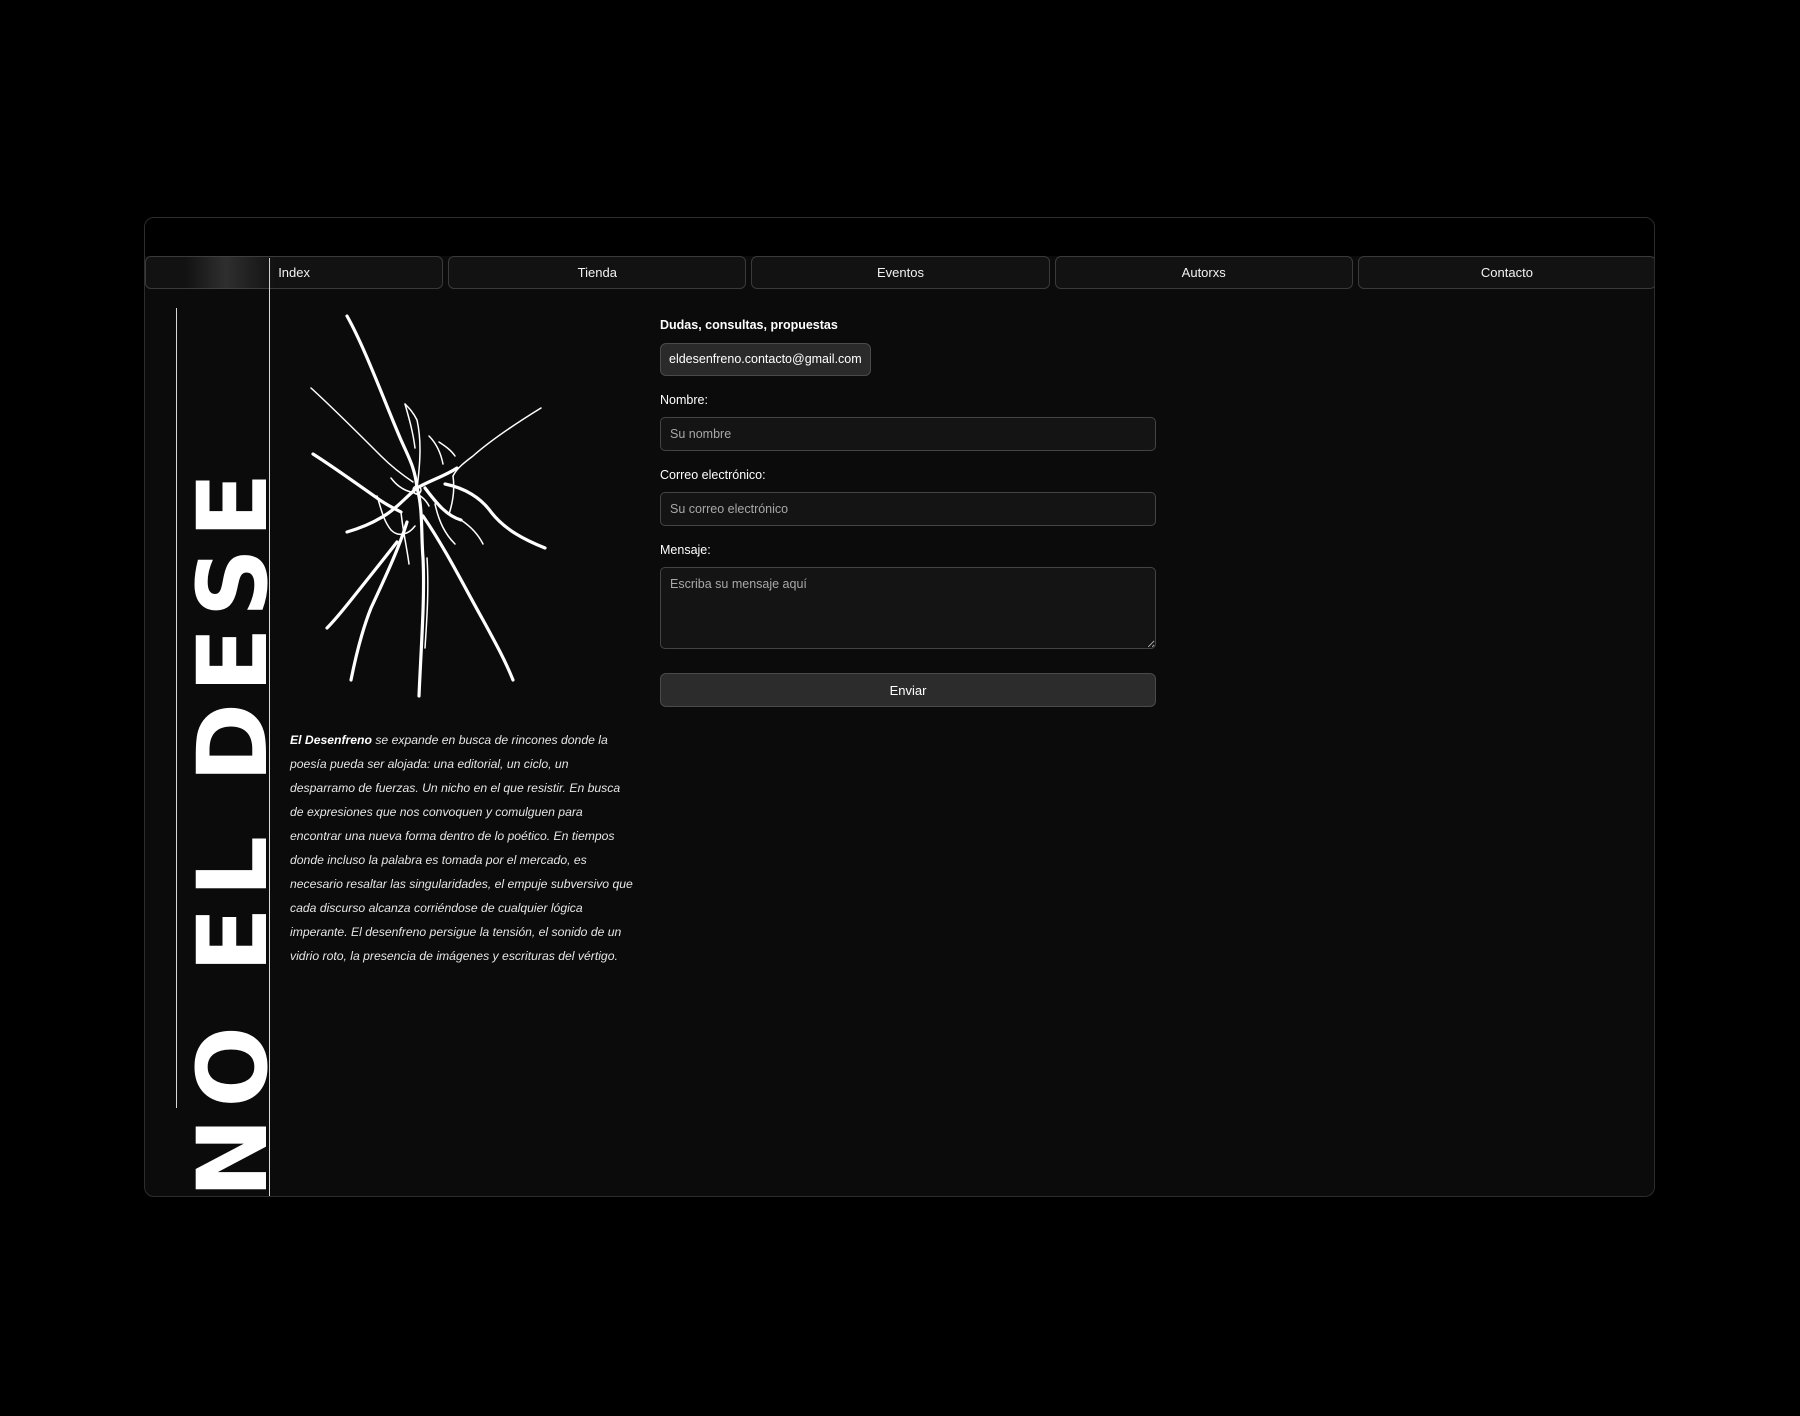  Describe the element at coordinates (908, 434) in the screenshot. I see `name-input` at that location.